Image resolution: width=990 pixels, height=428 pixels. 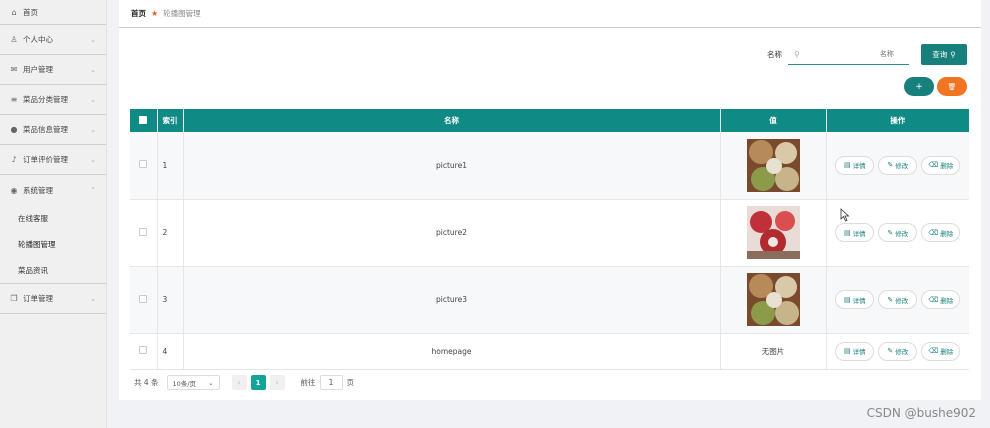 I want to click on search-field: ⚲, so click(x=848, y=55).